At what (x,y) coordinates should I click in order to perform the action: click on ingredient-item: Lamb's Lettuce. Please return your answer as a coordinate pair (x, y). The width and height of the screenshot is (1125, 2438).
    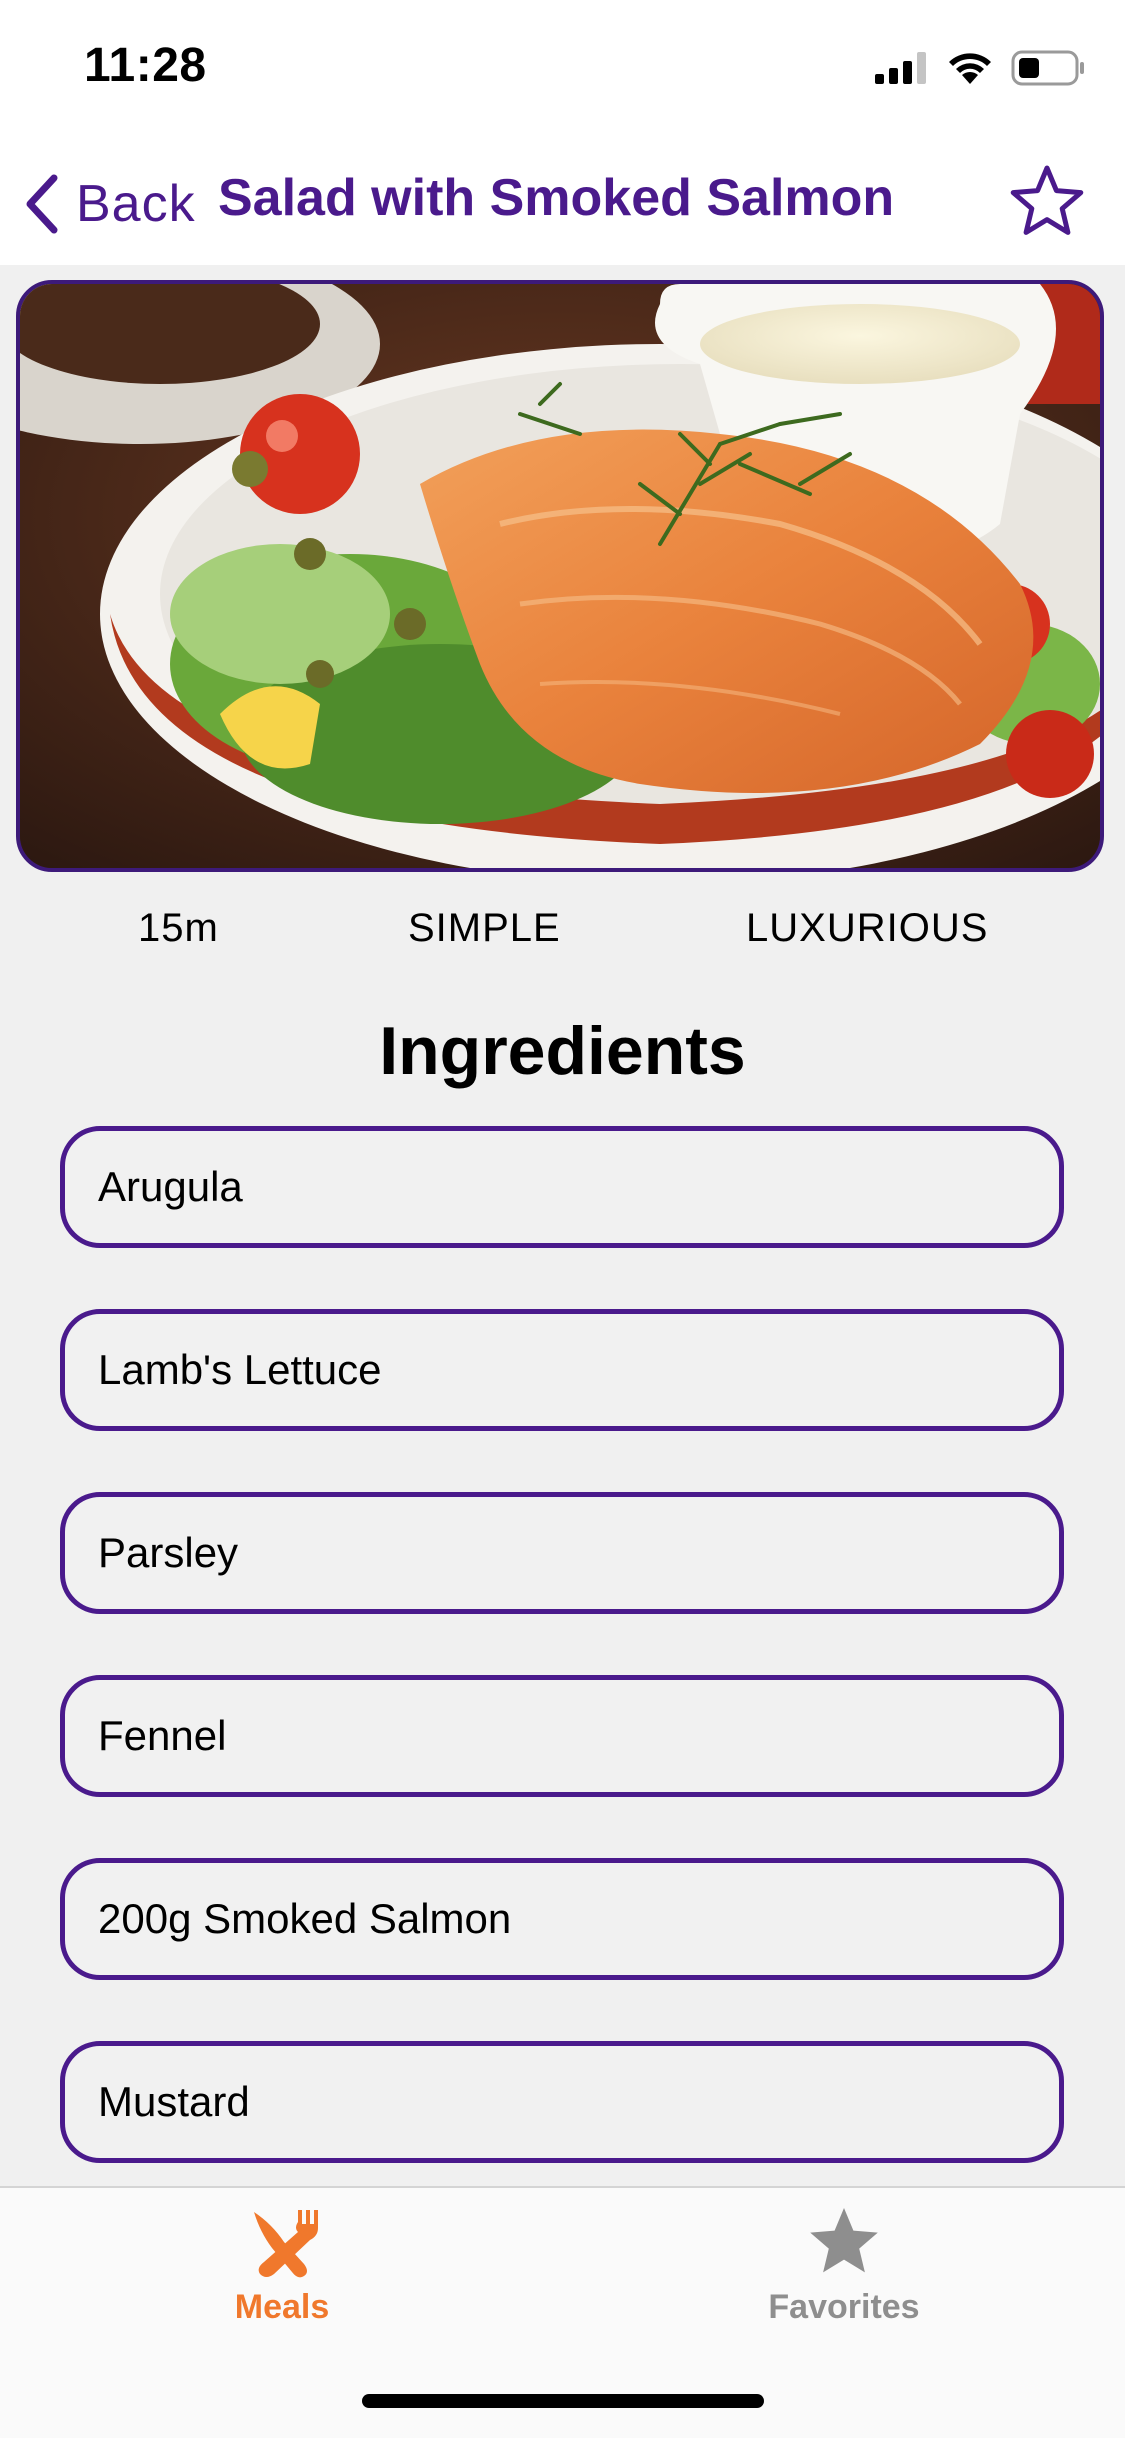
    Looking at the image, I should click on (562, 1370).